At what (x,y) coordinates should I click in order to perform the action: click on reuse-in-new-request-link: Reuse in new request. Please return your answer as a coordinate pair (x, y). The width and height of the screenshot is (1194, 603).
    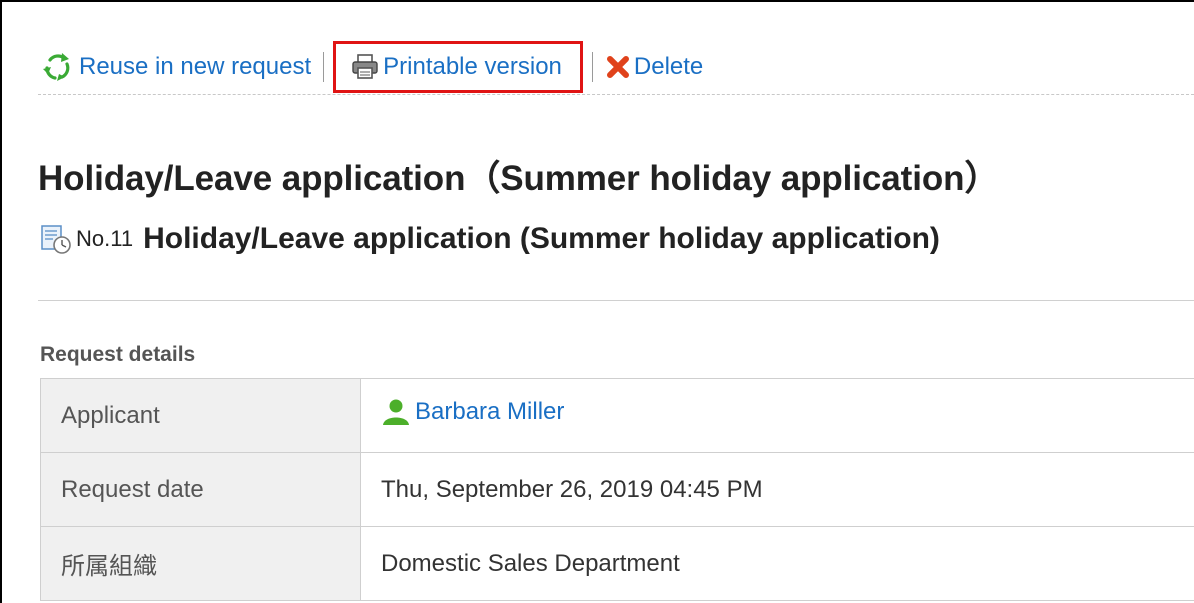
    Looking at the image, I should click on (174, 67).